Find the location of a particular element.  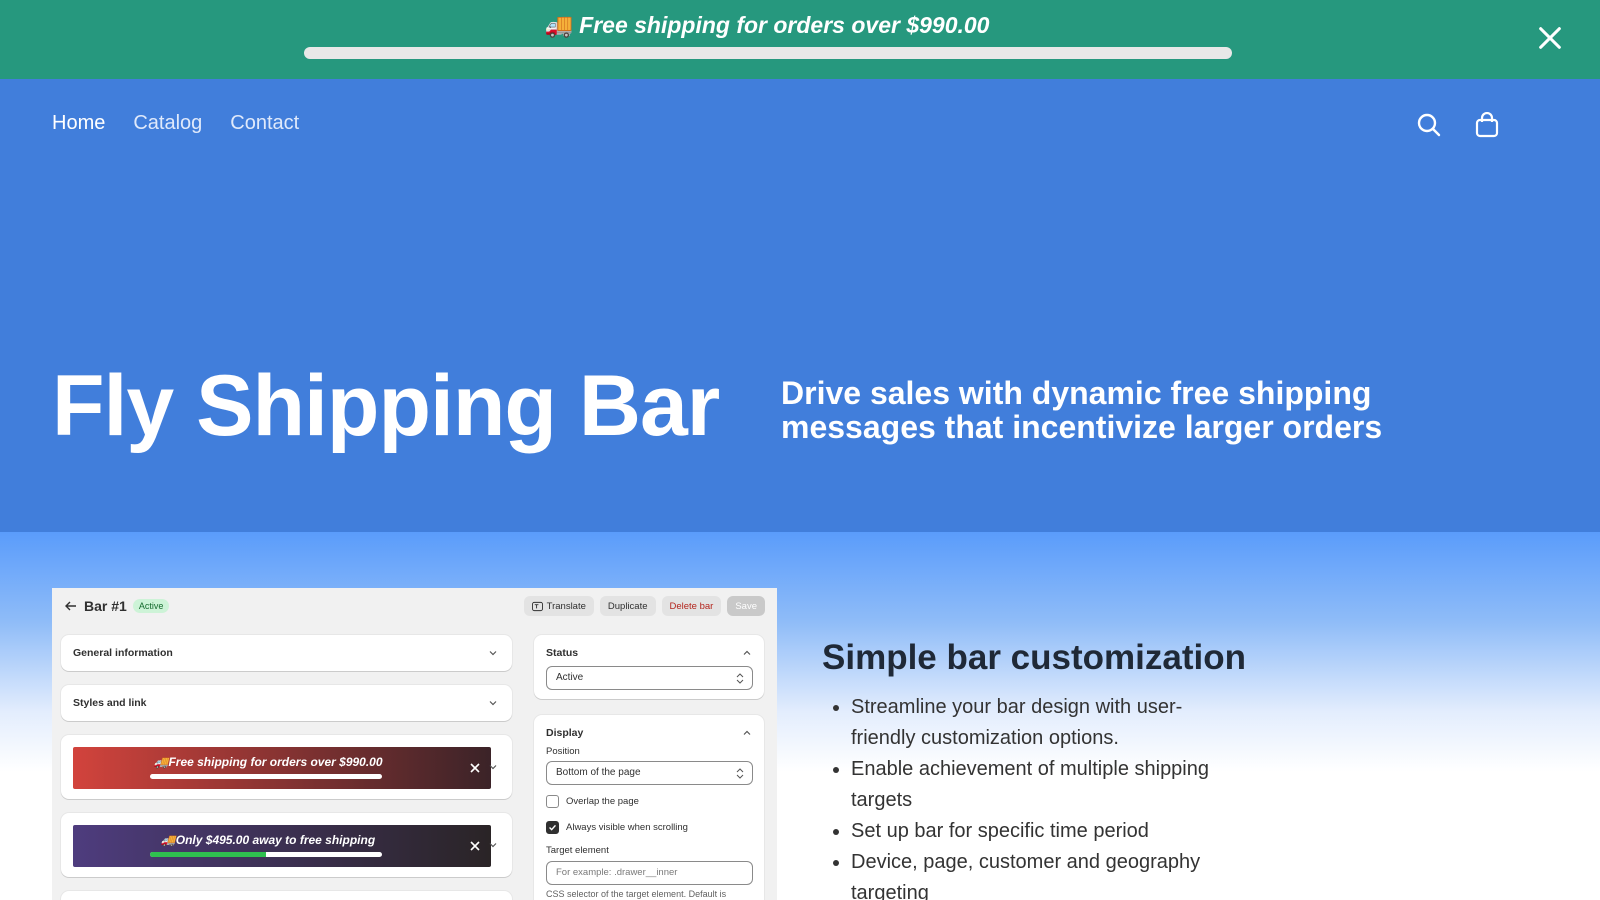

save-button: Save is located at coordinates (746, 606).